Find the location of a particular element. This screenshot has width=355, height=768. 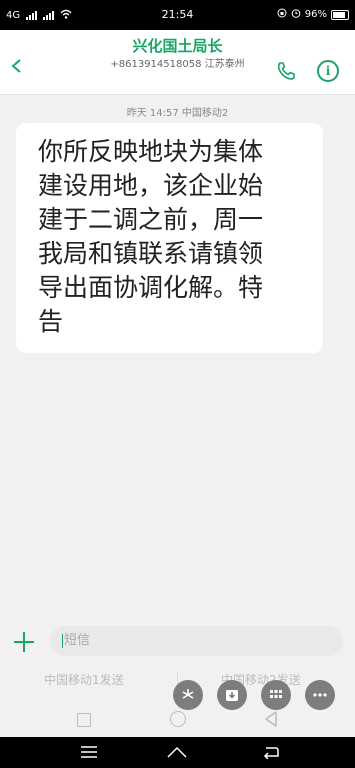

recents-square-icon is located at coordinates (84, 720).